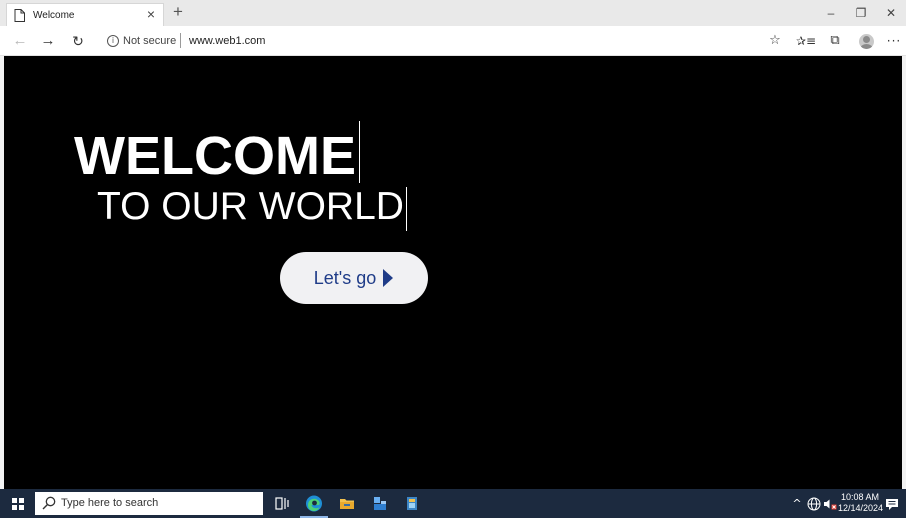 This screenshot has width=906, height=518. I want to click on avatar-icon, so click(866, 41).